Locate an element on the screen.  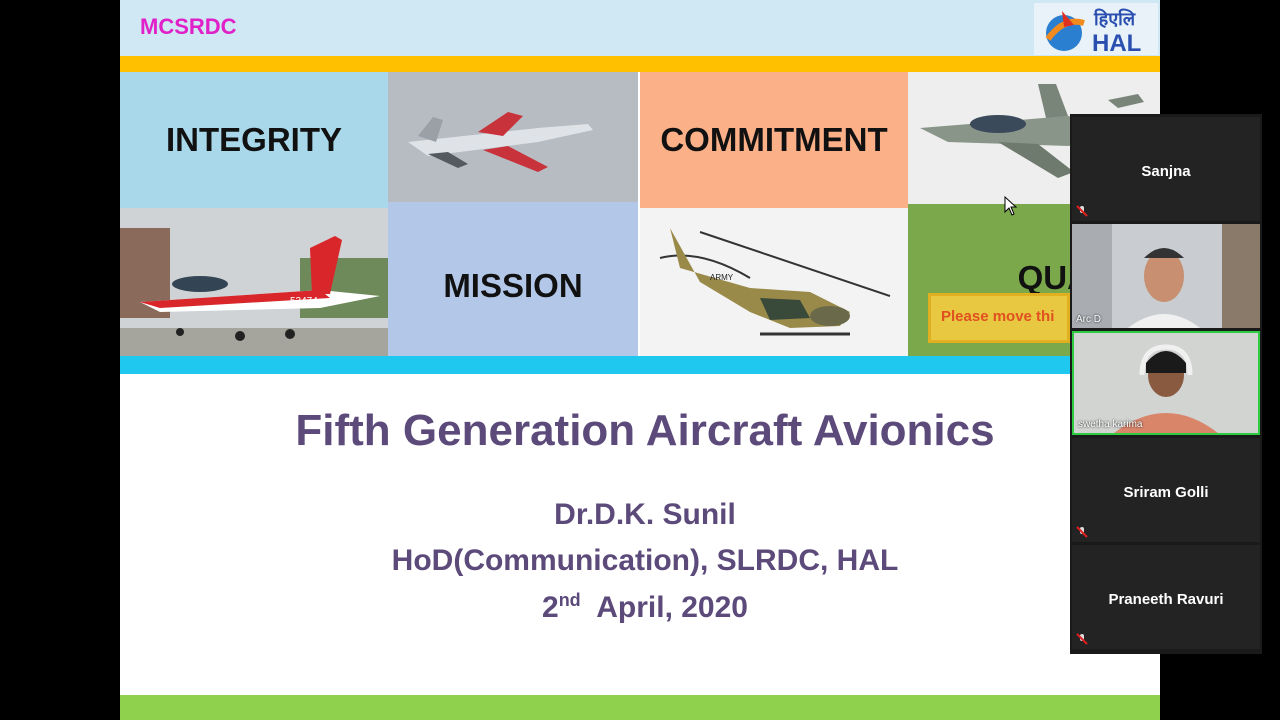
green-band is located at coordinates (640, 707).